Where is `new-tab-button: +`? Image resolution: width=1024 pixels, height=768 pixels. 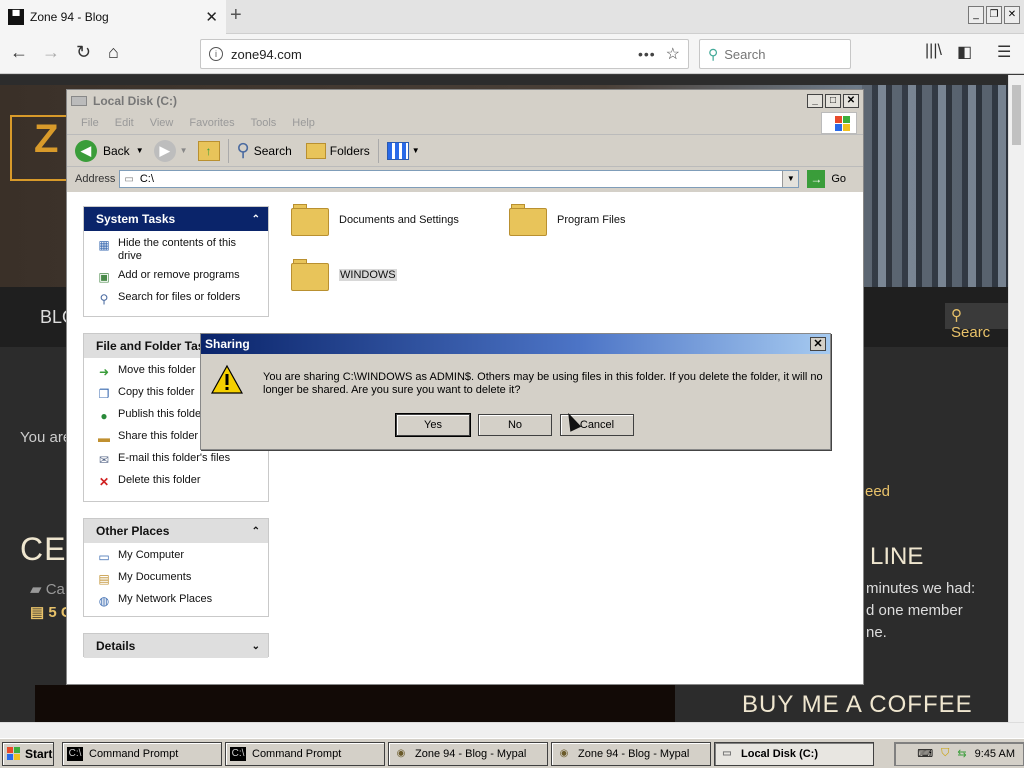 new-tab-button: + is located at coordinates (236, 15).